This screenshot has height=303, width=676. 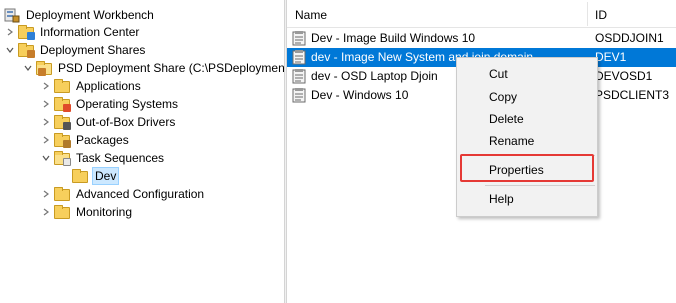 What do you see at coordinates (629, 38) in the screenshot?
I see `row-id: OSDDJOIN1` at bounding box center [629, 38].